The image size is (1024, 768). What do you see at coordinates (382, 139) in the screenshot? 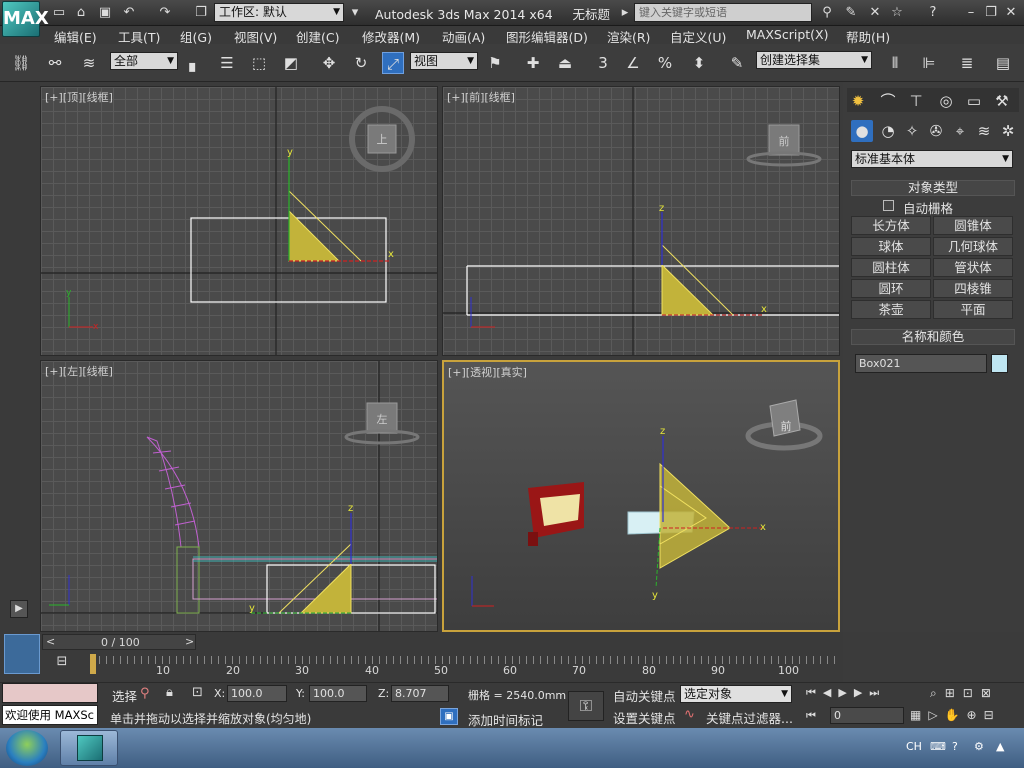
I see `viewcube-icon: 上` at bounding box center [382, 139].